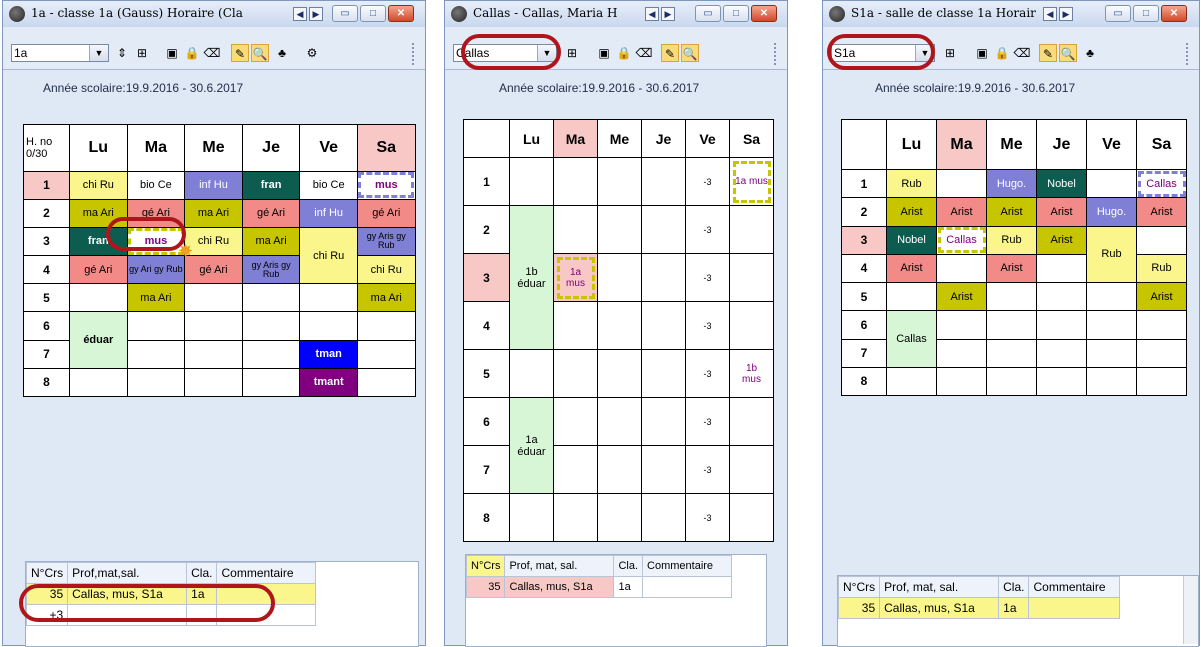 The width and height of the screenshot is (1201, 647). Describe the element at coordinates (778, 54) in the screenshot. I see `toolbar-grip` at that location.